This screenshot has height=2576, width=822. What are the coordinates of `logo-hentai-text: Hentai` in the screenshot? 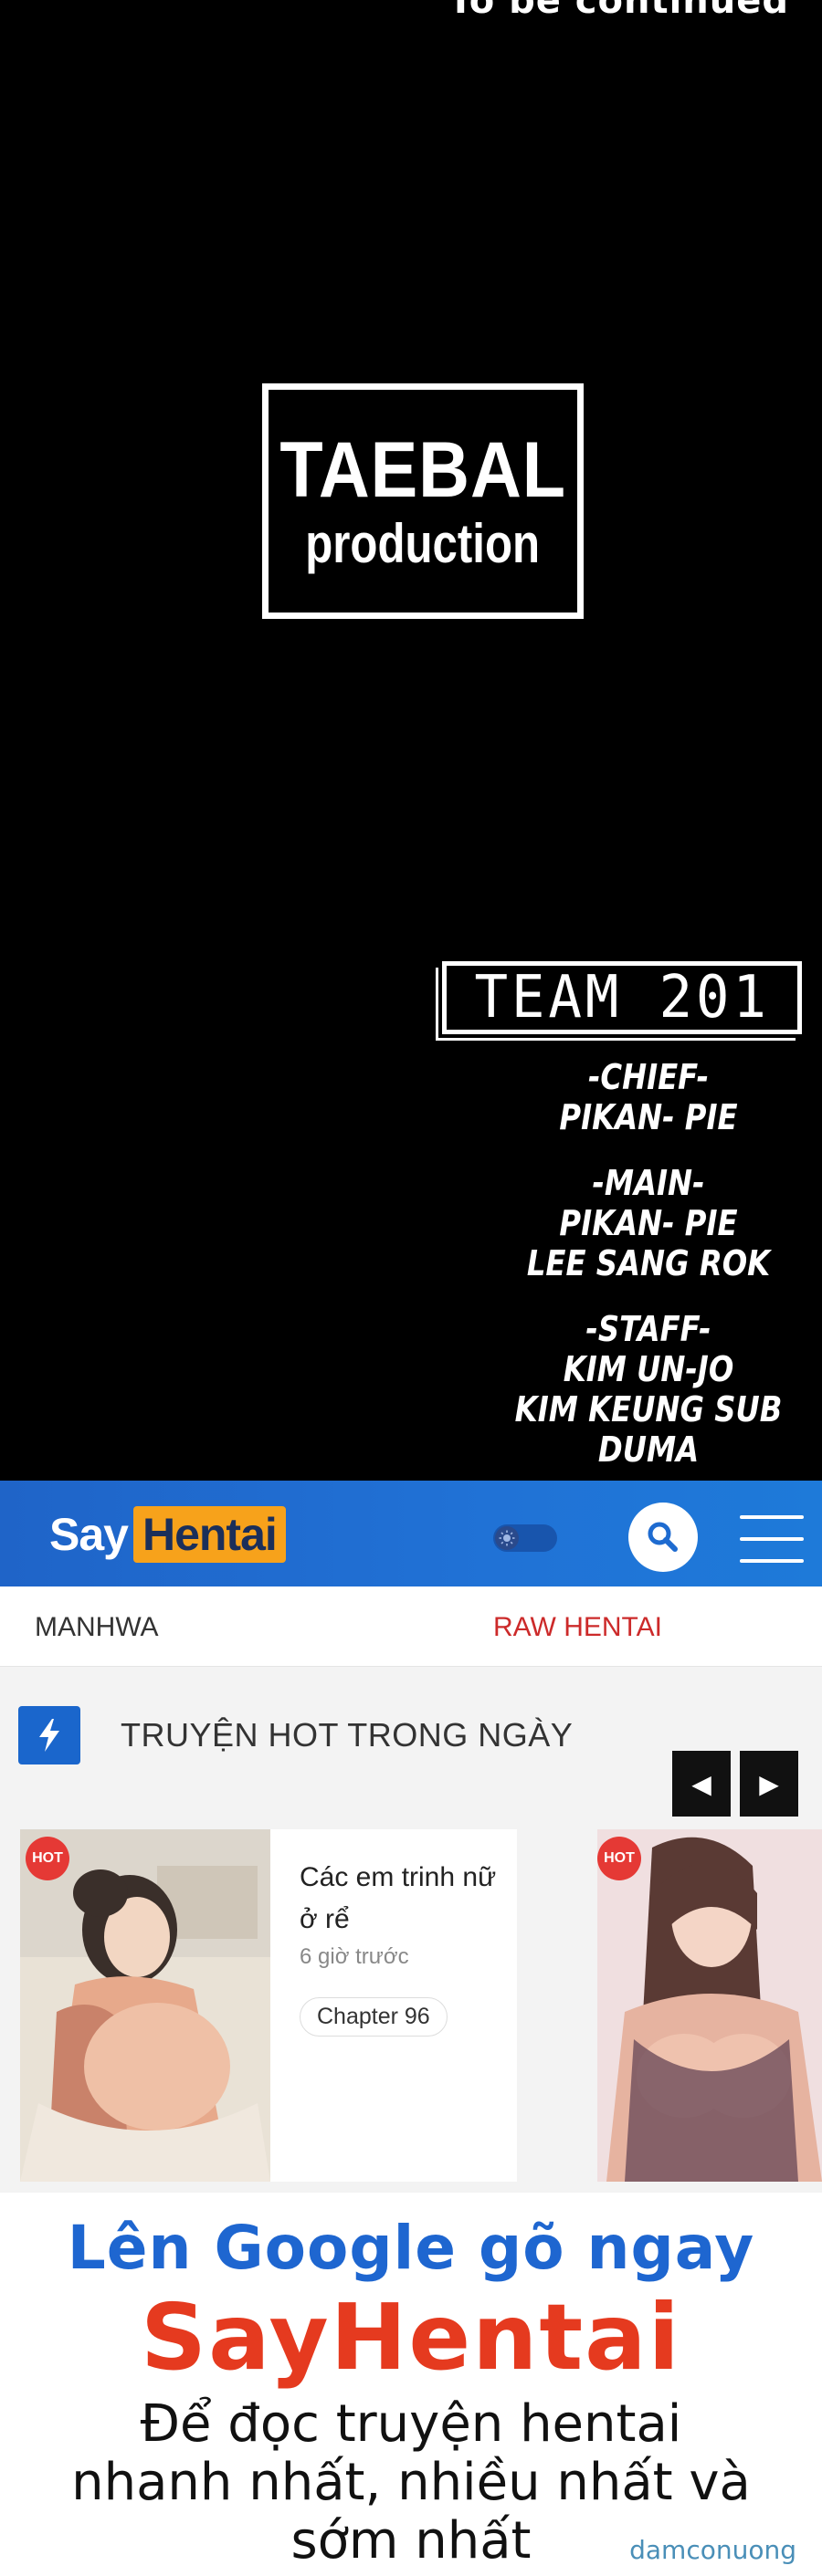 It's located at (209, 1535).